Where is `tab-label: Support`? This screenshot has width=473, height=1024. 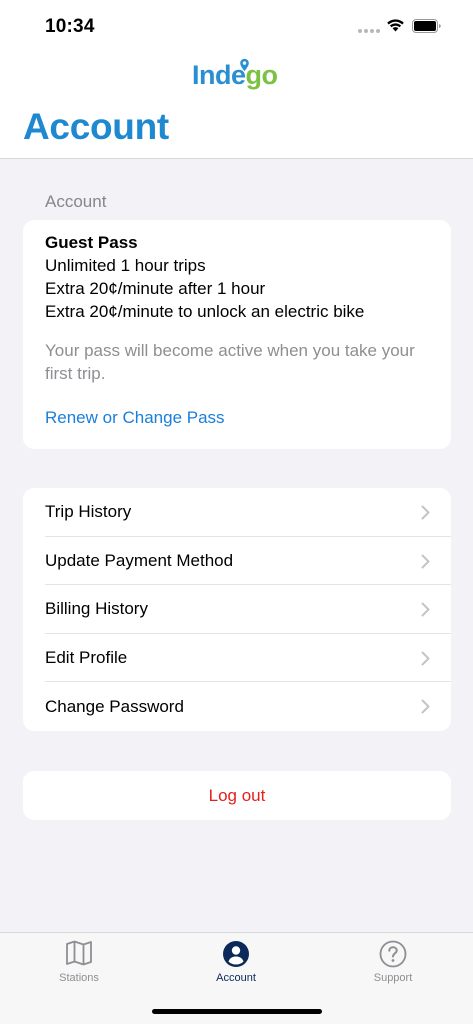
tab-label: Support is located at coordinates (393, 978).